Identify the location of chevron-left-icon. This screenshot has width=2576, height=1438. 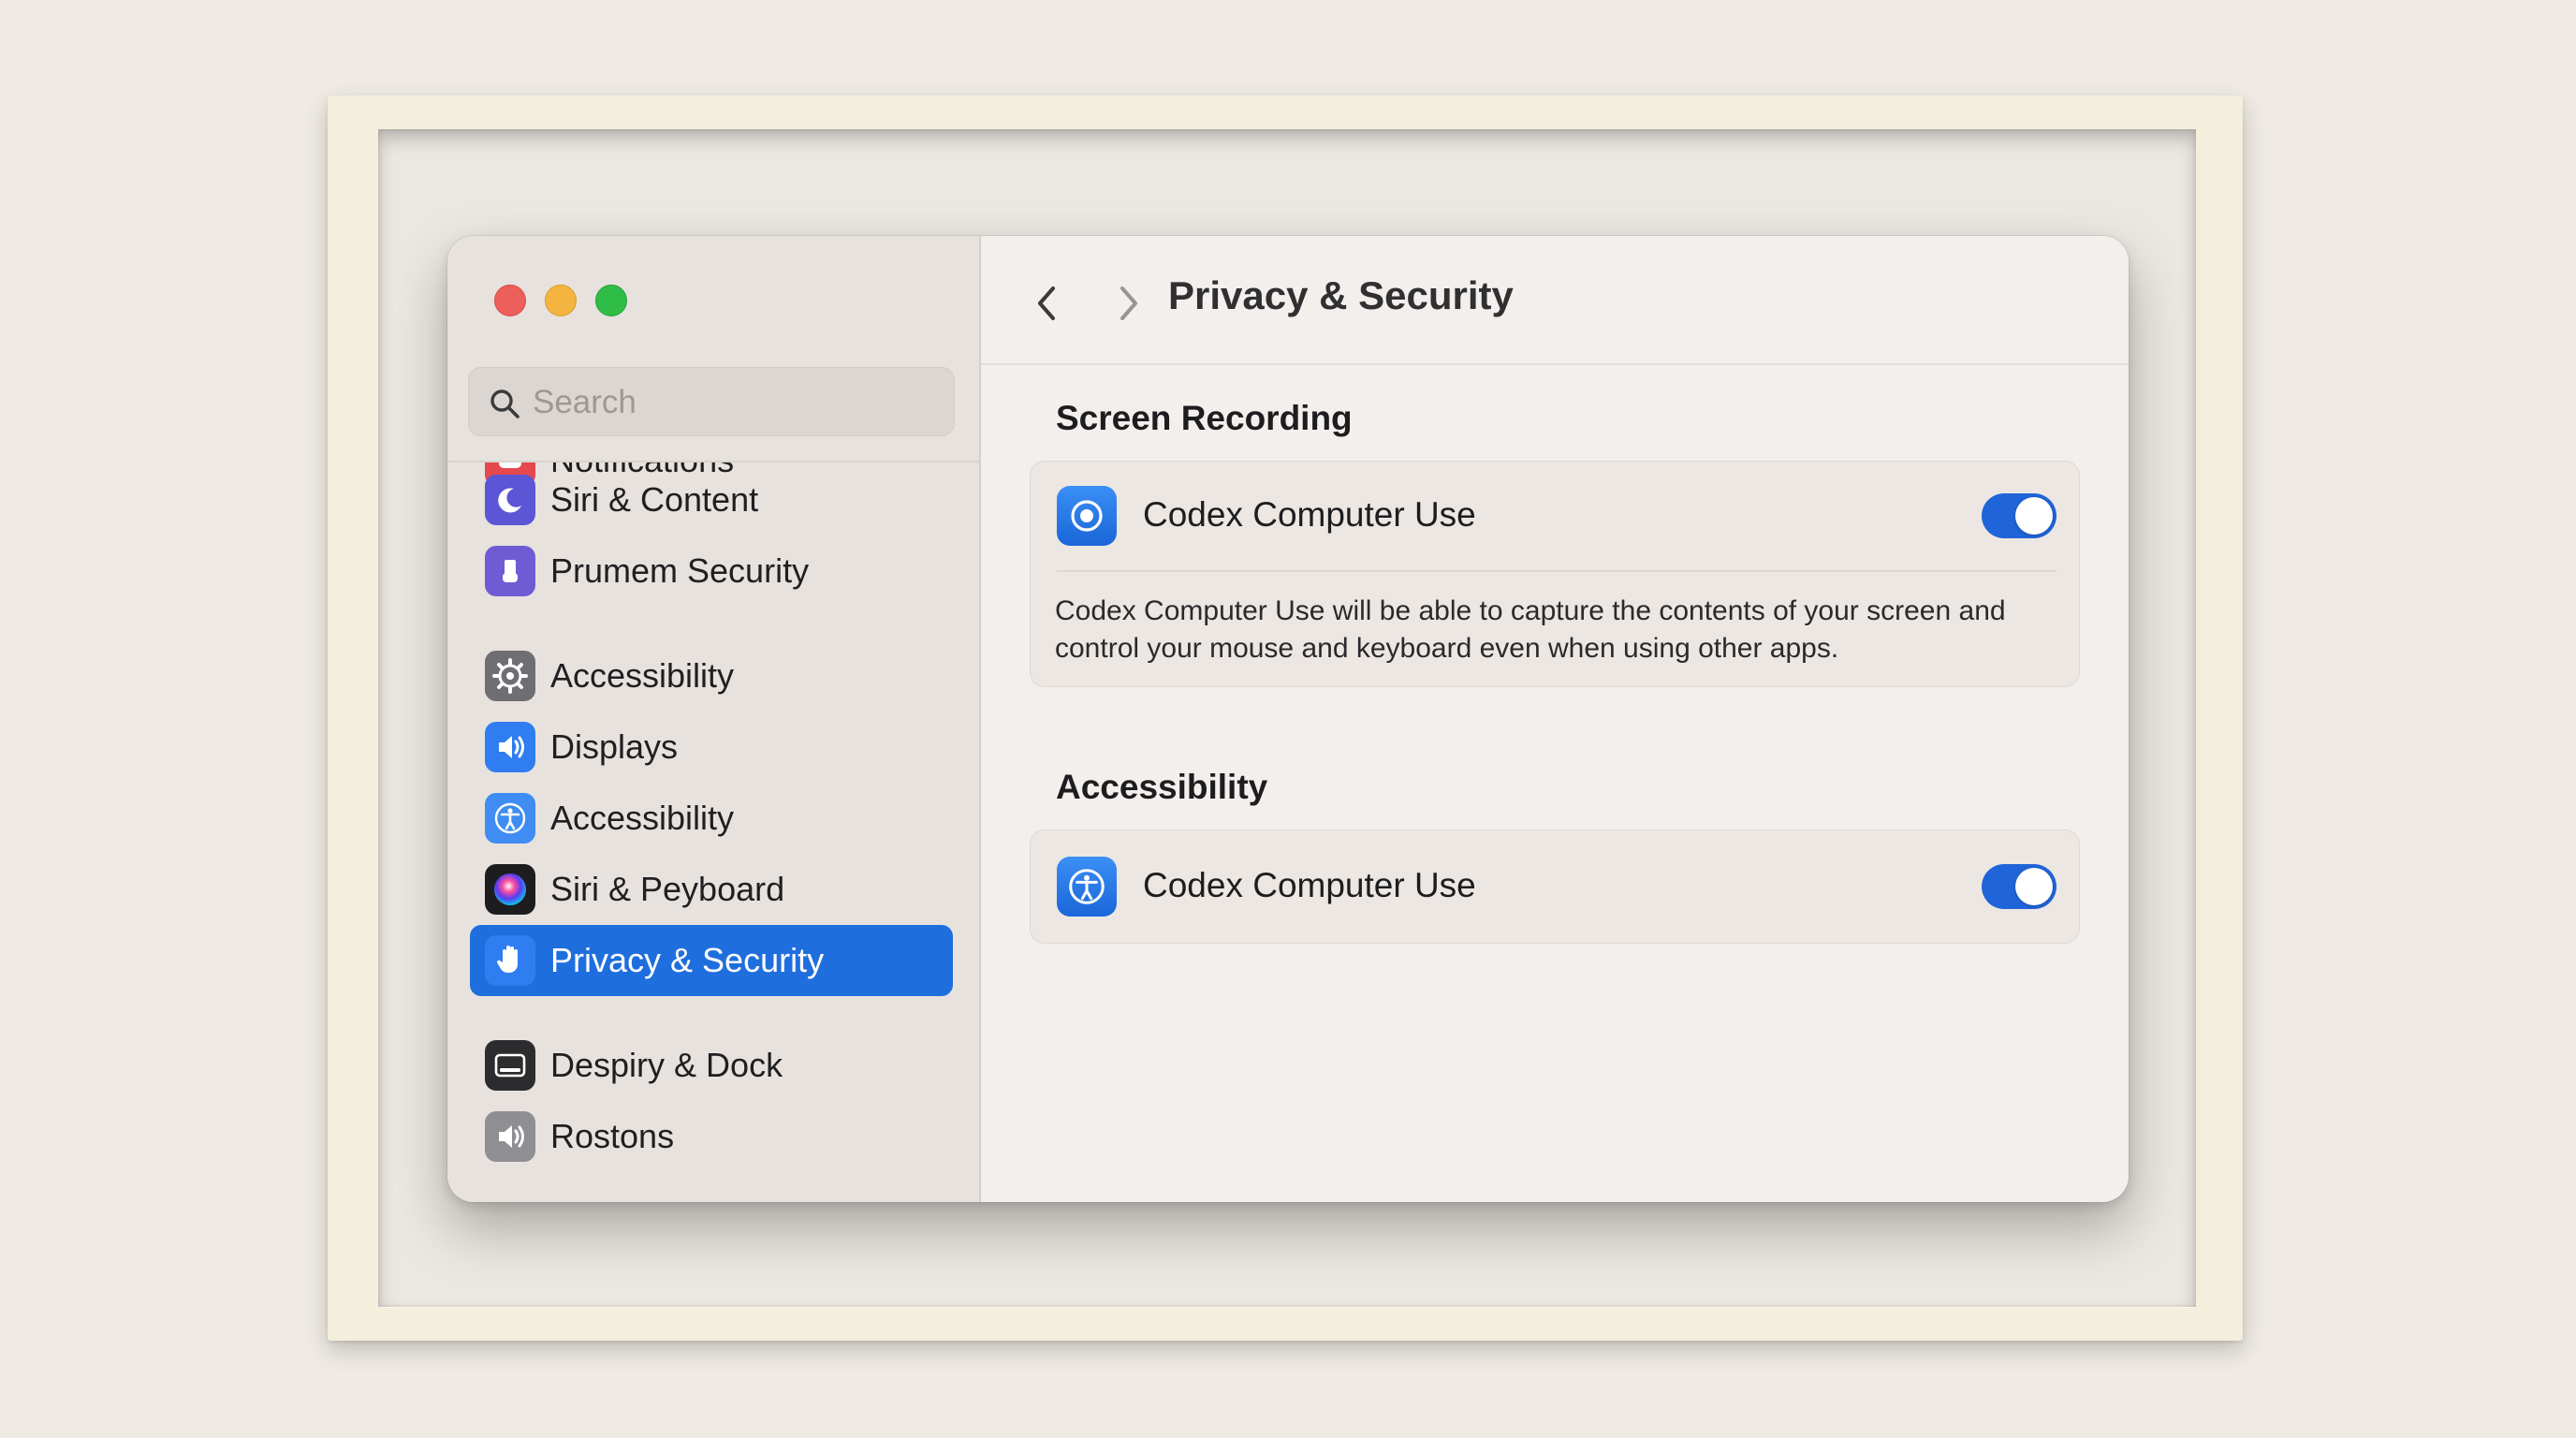
(1046, 303).